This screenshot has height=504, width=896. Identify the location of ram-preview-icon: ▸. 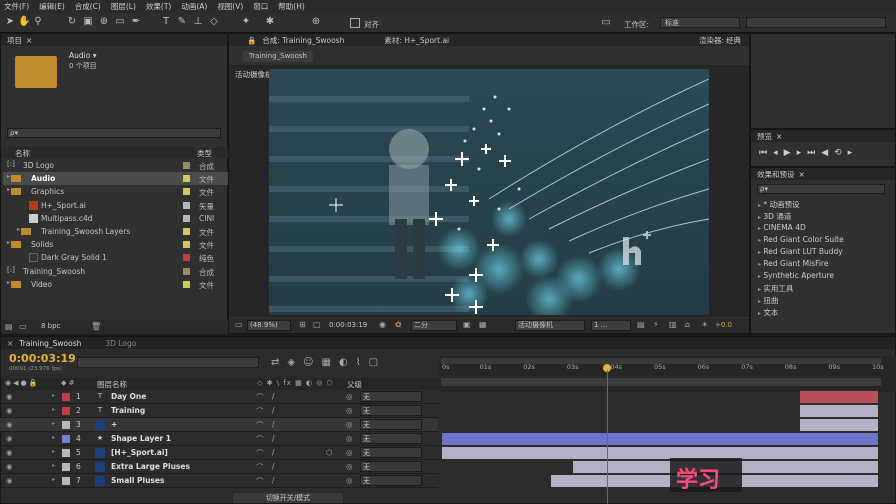
(853, 153).